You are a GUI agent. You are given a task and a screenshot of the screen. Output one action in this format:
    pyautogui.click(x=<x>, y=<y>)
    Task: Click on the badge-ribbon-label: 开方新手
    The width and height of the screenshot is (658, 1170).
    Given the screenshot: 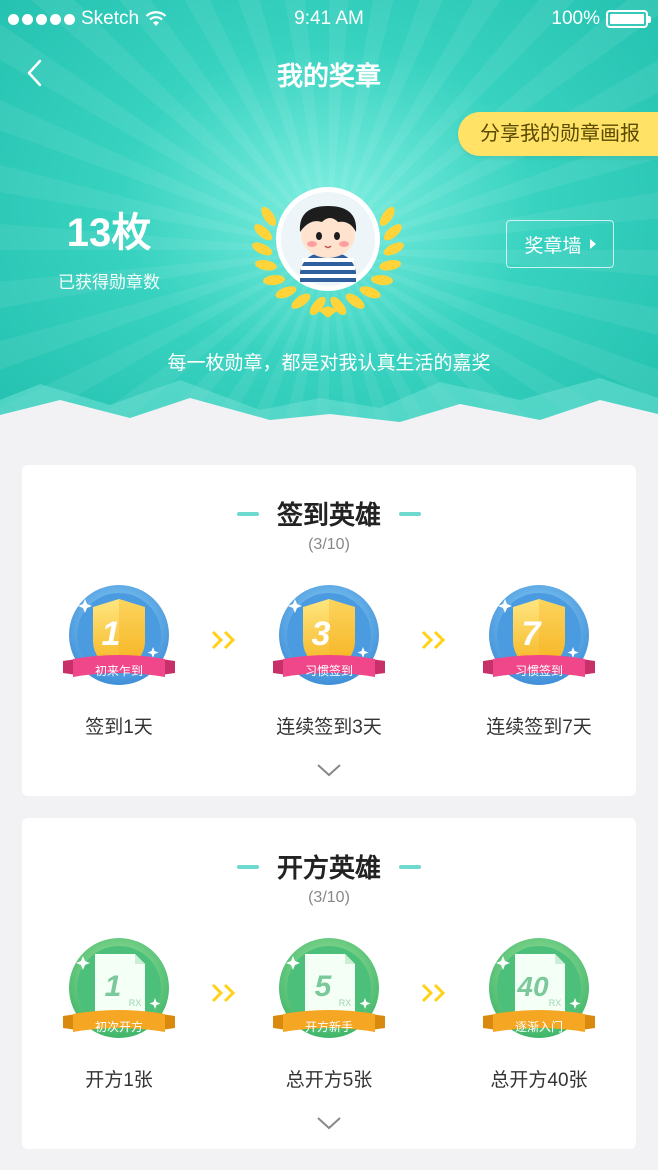 What is the action you would take?
    pyautogui.click(x=329, y=1026)
    